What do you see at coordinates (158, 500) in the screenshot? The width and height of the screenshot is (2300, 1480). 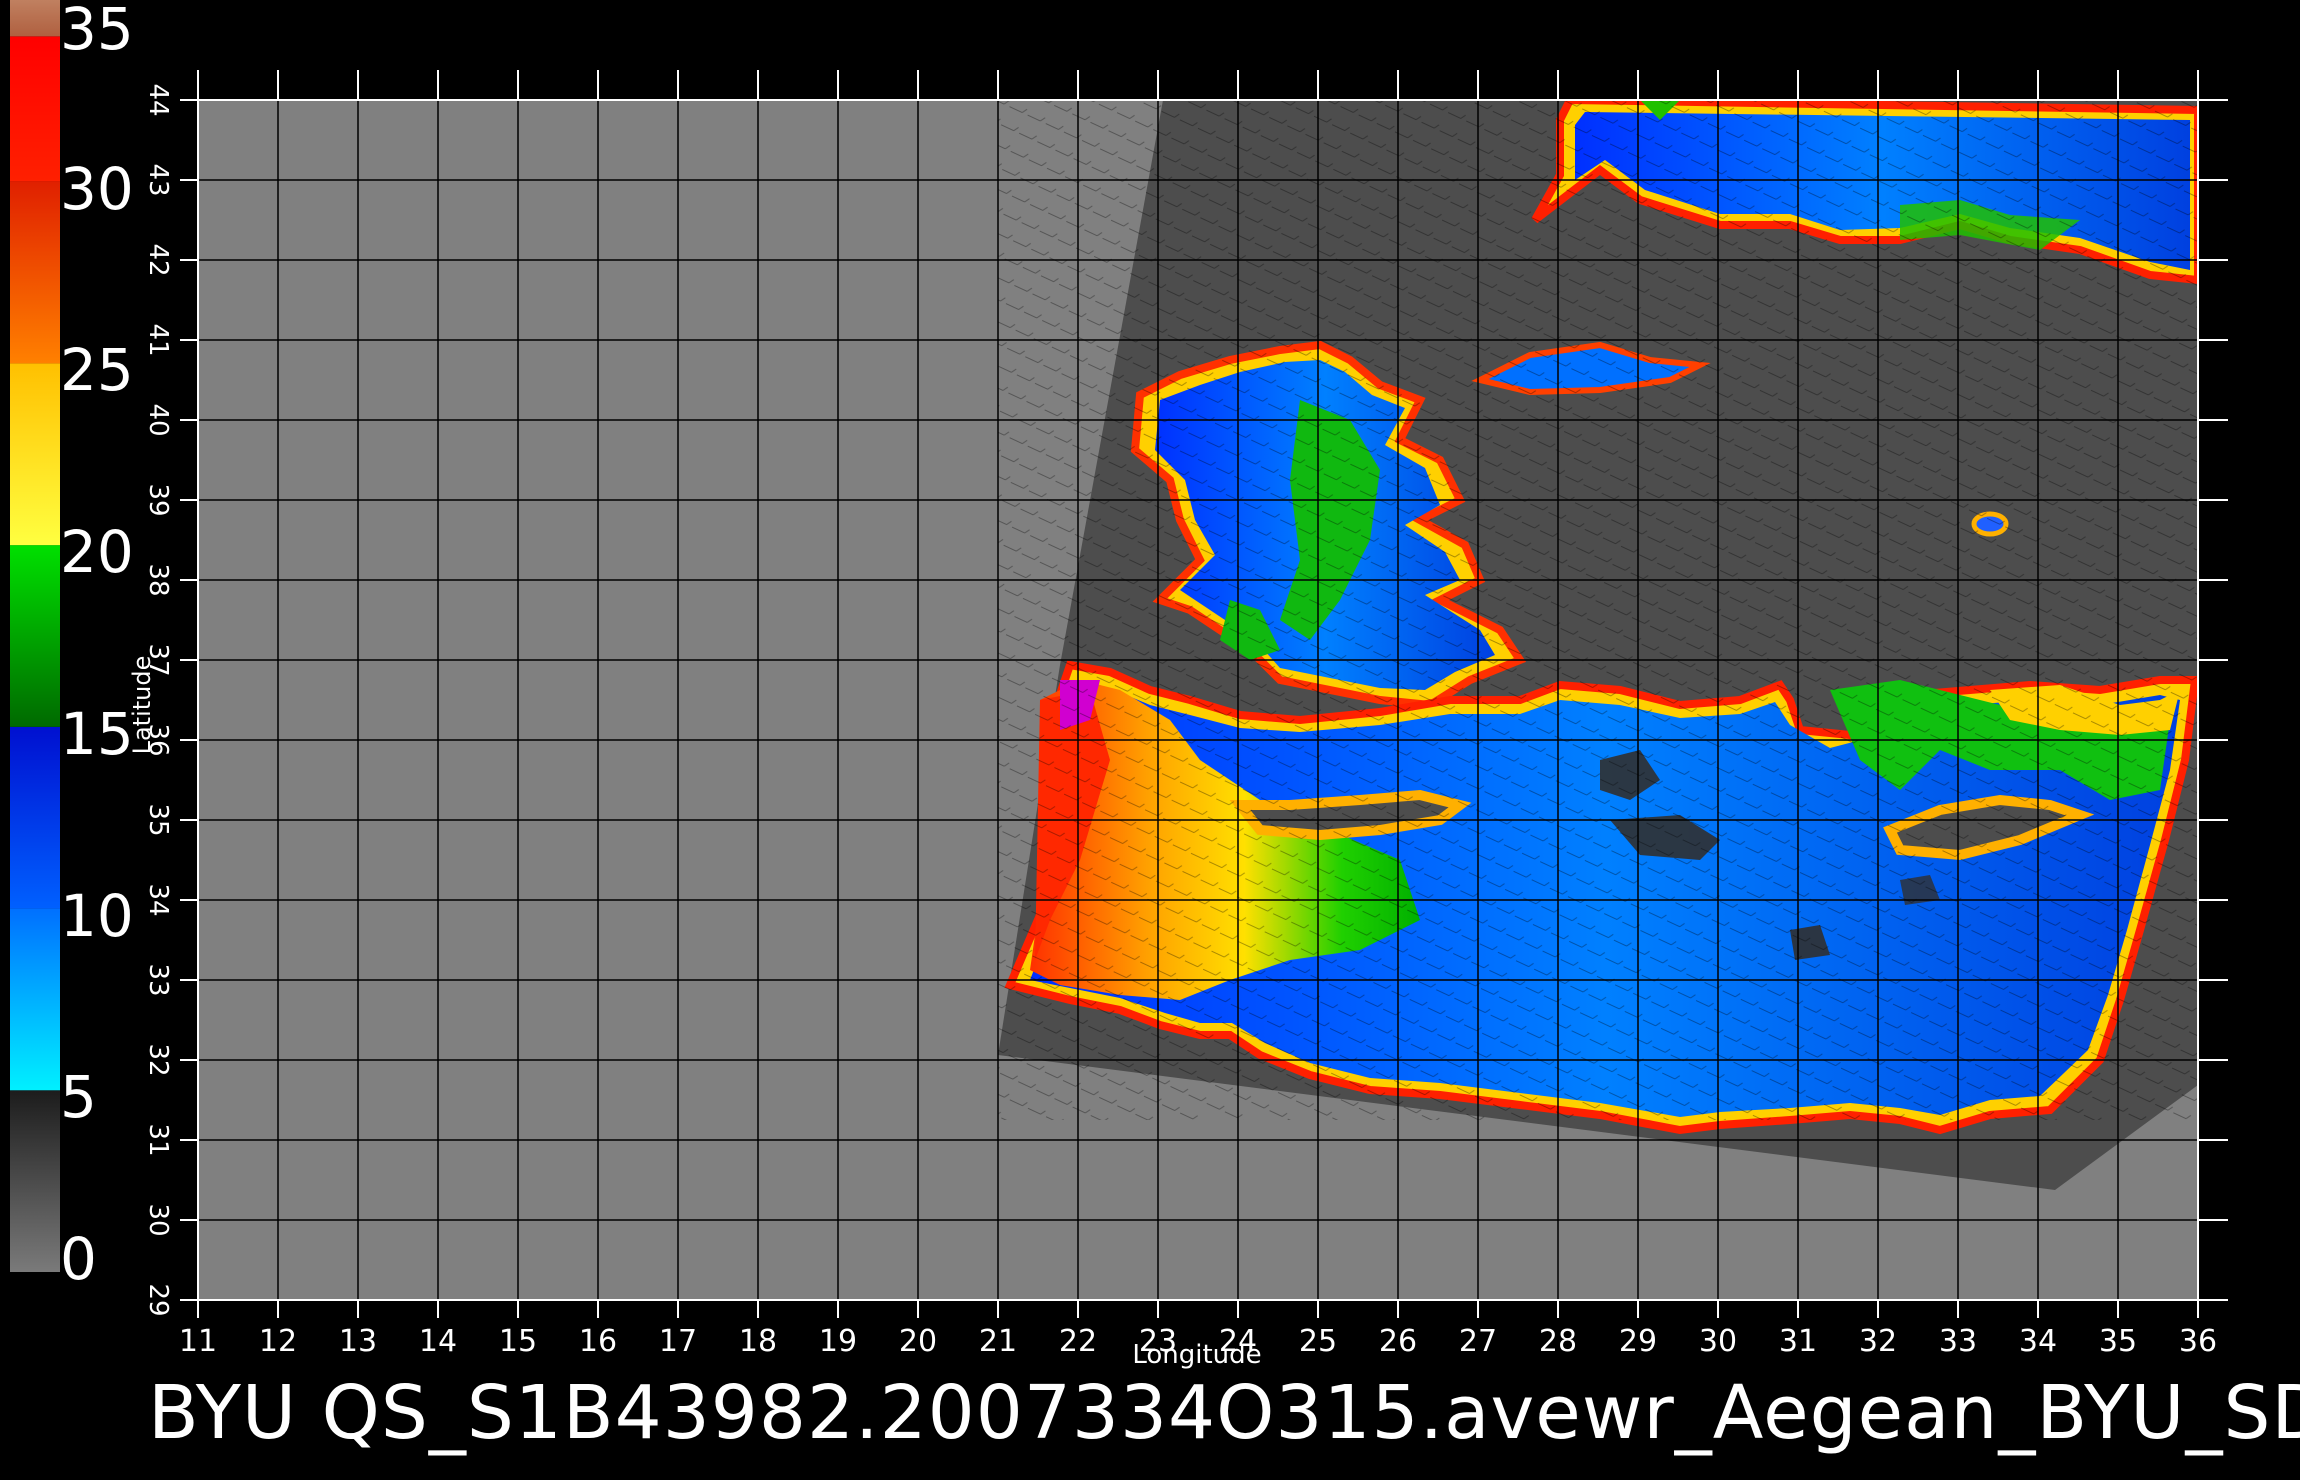 I see `y-tick-label: 39` at bounding box center [158, 500].